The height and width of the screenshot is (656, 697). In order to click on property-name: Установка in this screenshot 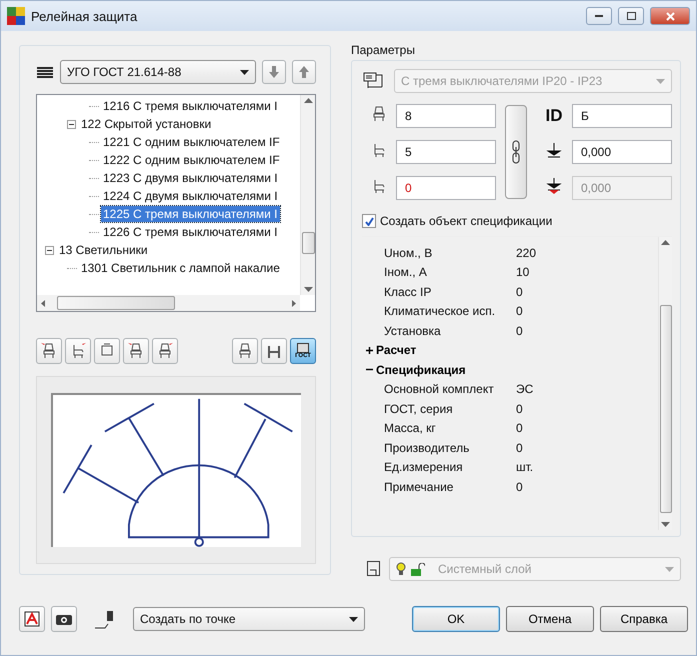, I will do `click(413, 331)`.